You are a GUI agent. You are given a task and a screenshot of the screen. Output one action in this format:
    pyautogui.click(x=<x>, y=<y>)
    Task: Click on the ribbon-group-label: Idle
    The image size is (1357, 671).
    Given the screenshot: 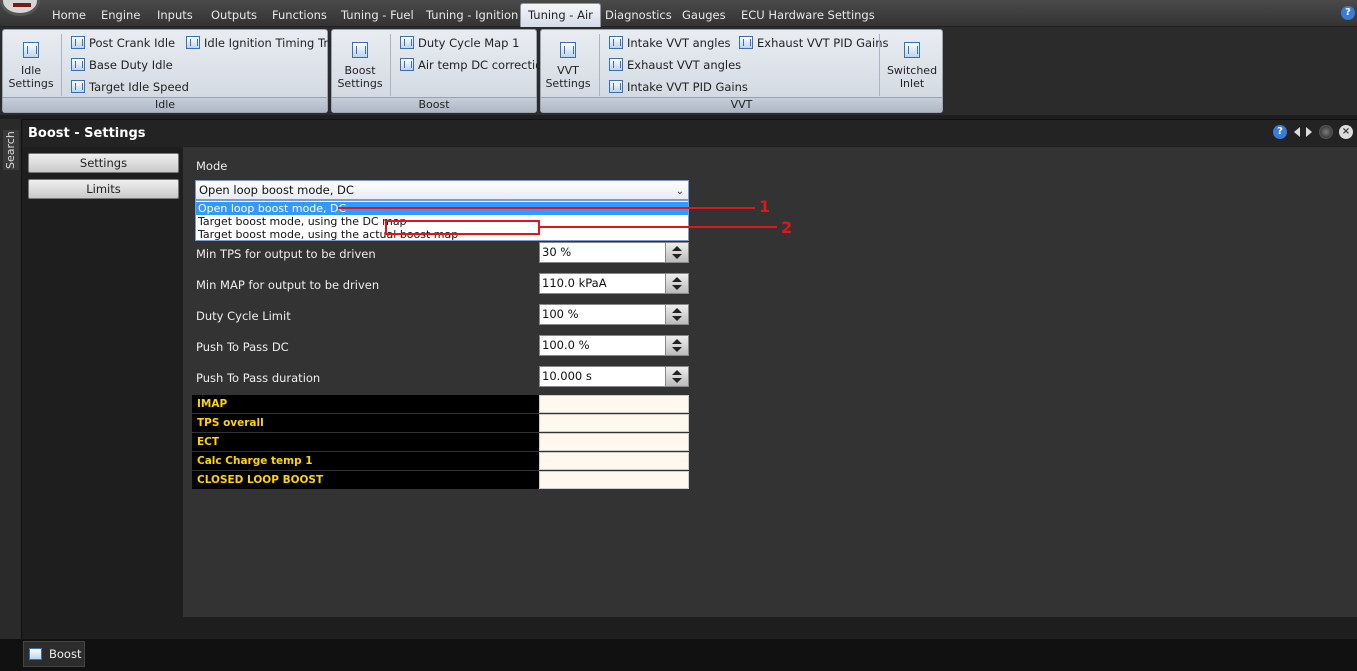 What is the action you would take?
    pyautogui.click(x=165, y=104)
    